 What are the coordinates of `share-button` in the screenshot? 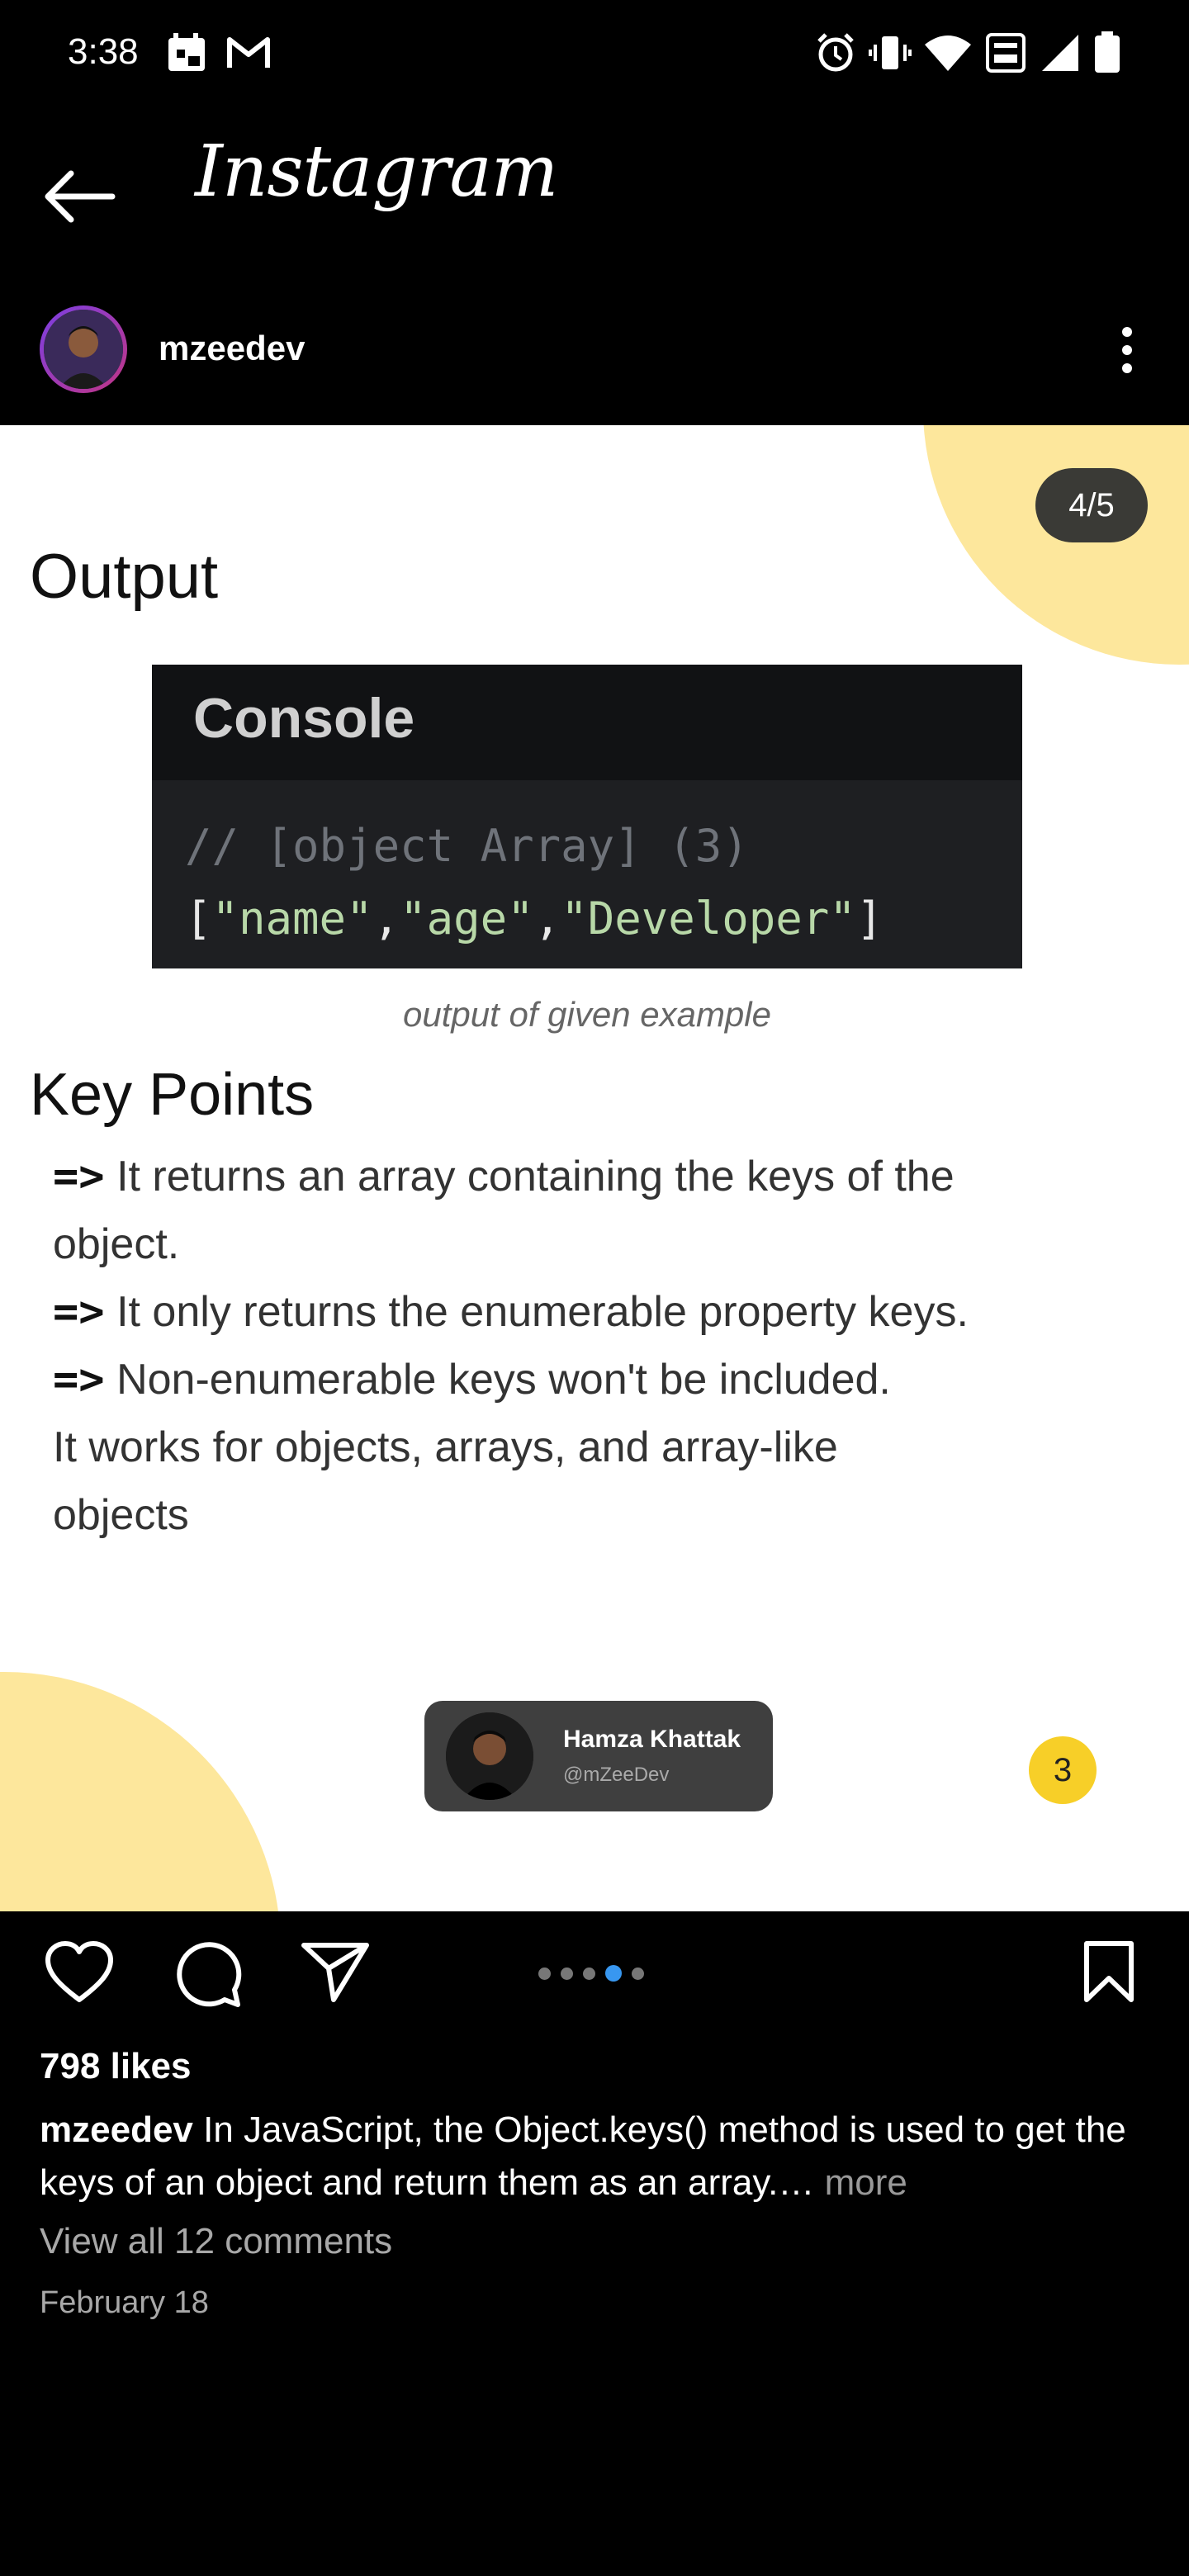 It's located at (335, 1974).